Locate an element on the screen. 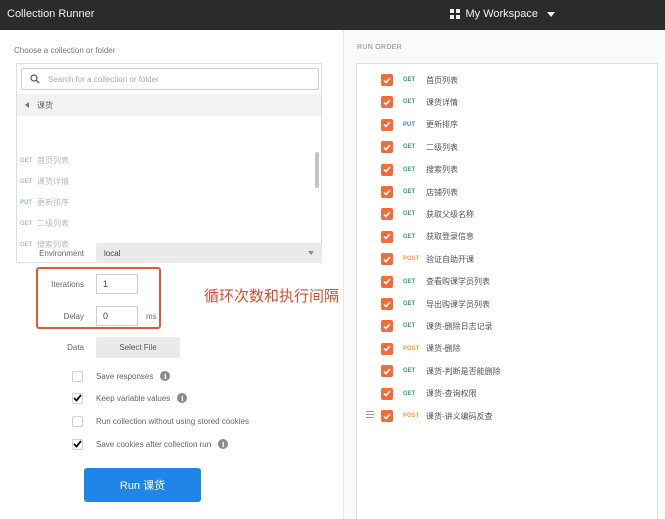 Image resolution: width=665 pixels, height=519 pixels. option-label: Keep variable values is located at coordinates (133, 398).